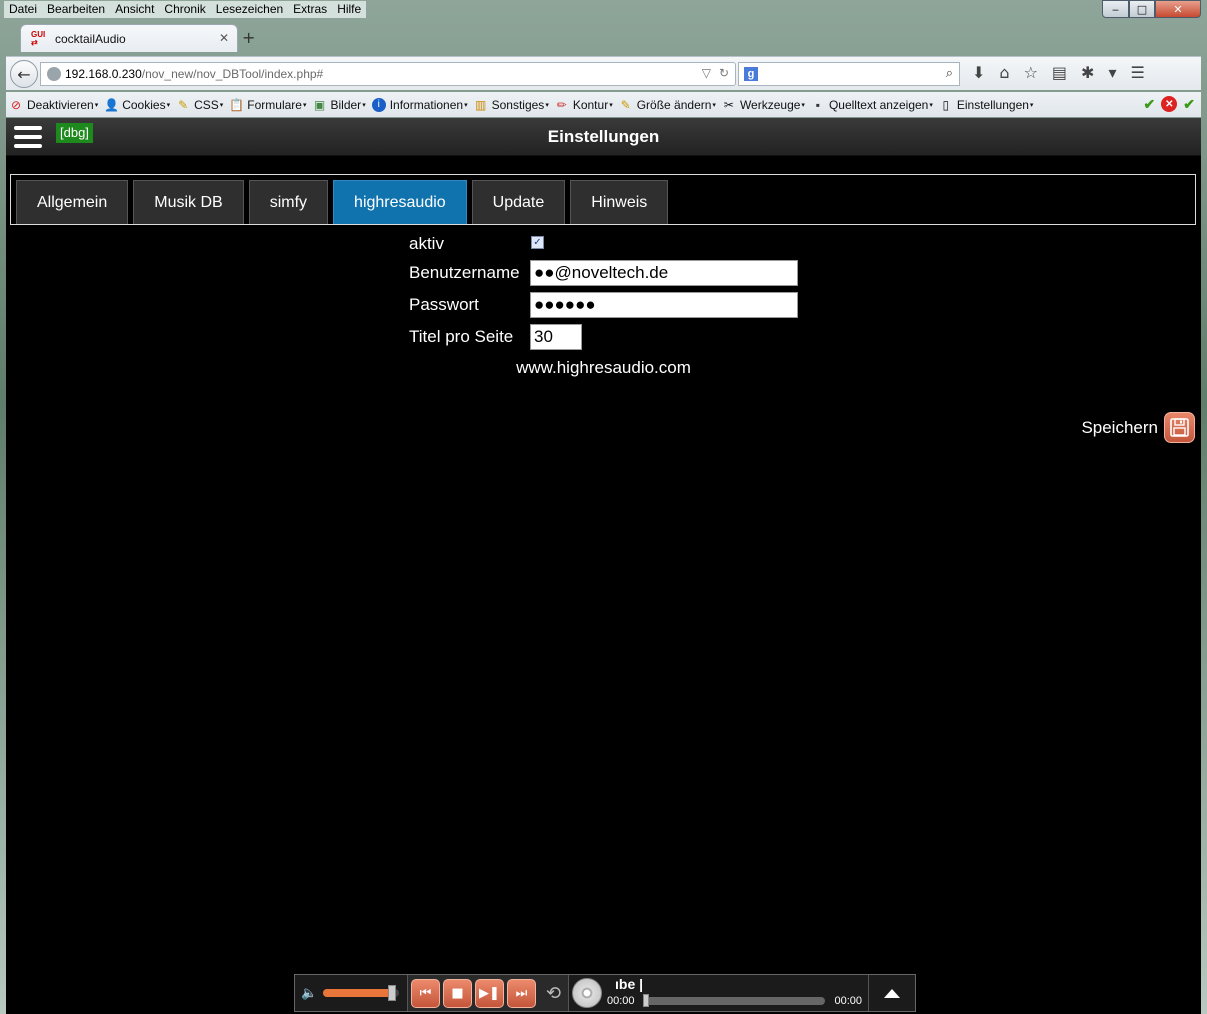  Describe the element at coordinates (603, 137) in the screenshot. I see `app-header: [dbg] Einstellungen` at that location.